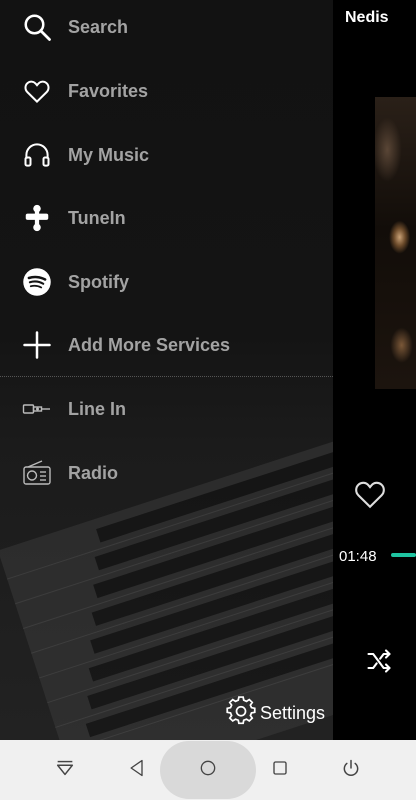  Describe the element at coordinates (98, 281) in the screenshot. I see `menu-item-label: Spotify` at that location.